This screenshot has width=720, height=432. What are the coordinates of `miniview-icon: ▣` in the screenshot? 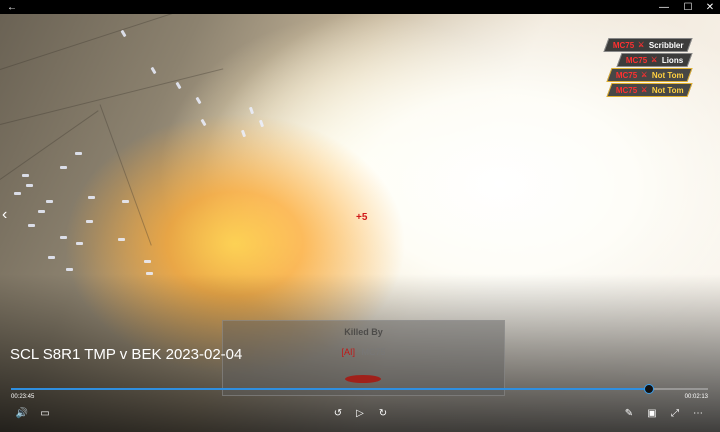 It's located at (652, 413).